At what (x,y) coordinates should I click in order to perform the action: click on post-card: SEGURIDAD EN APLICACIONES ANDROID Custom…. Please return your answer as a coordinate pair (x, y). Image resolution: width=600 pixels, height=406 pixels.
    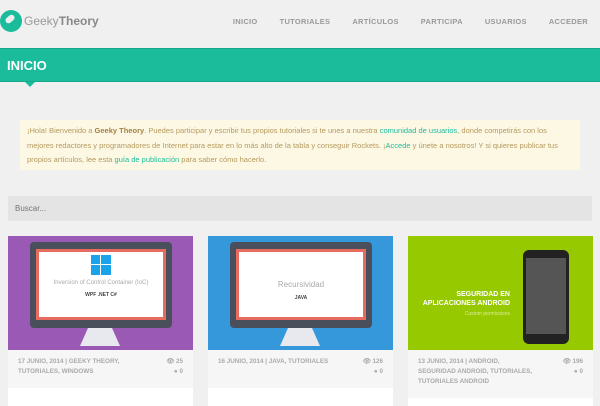
    Looking at the image, I should click on (500, 321).